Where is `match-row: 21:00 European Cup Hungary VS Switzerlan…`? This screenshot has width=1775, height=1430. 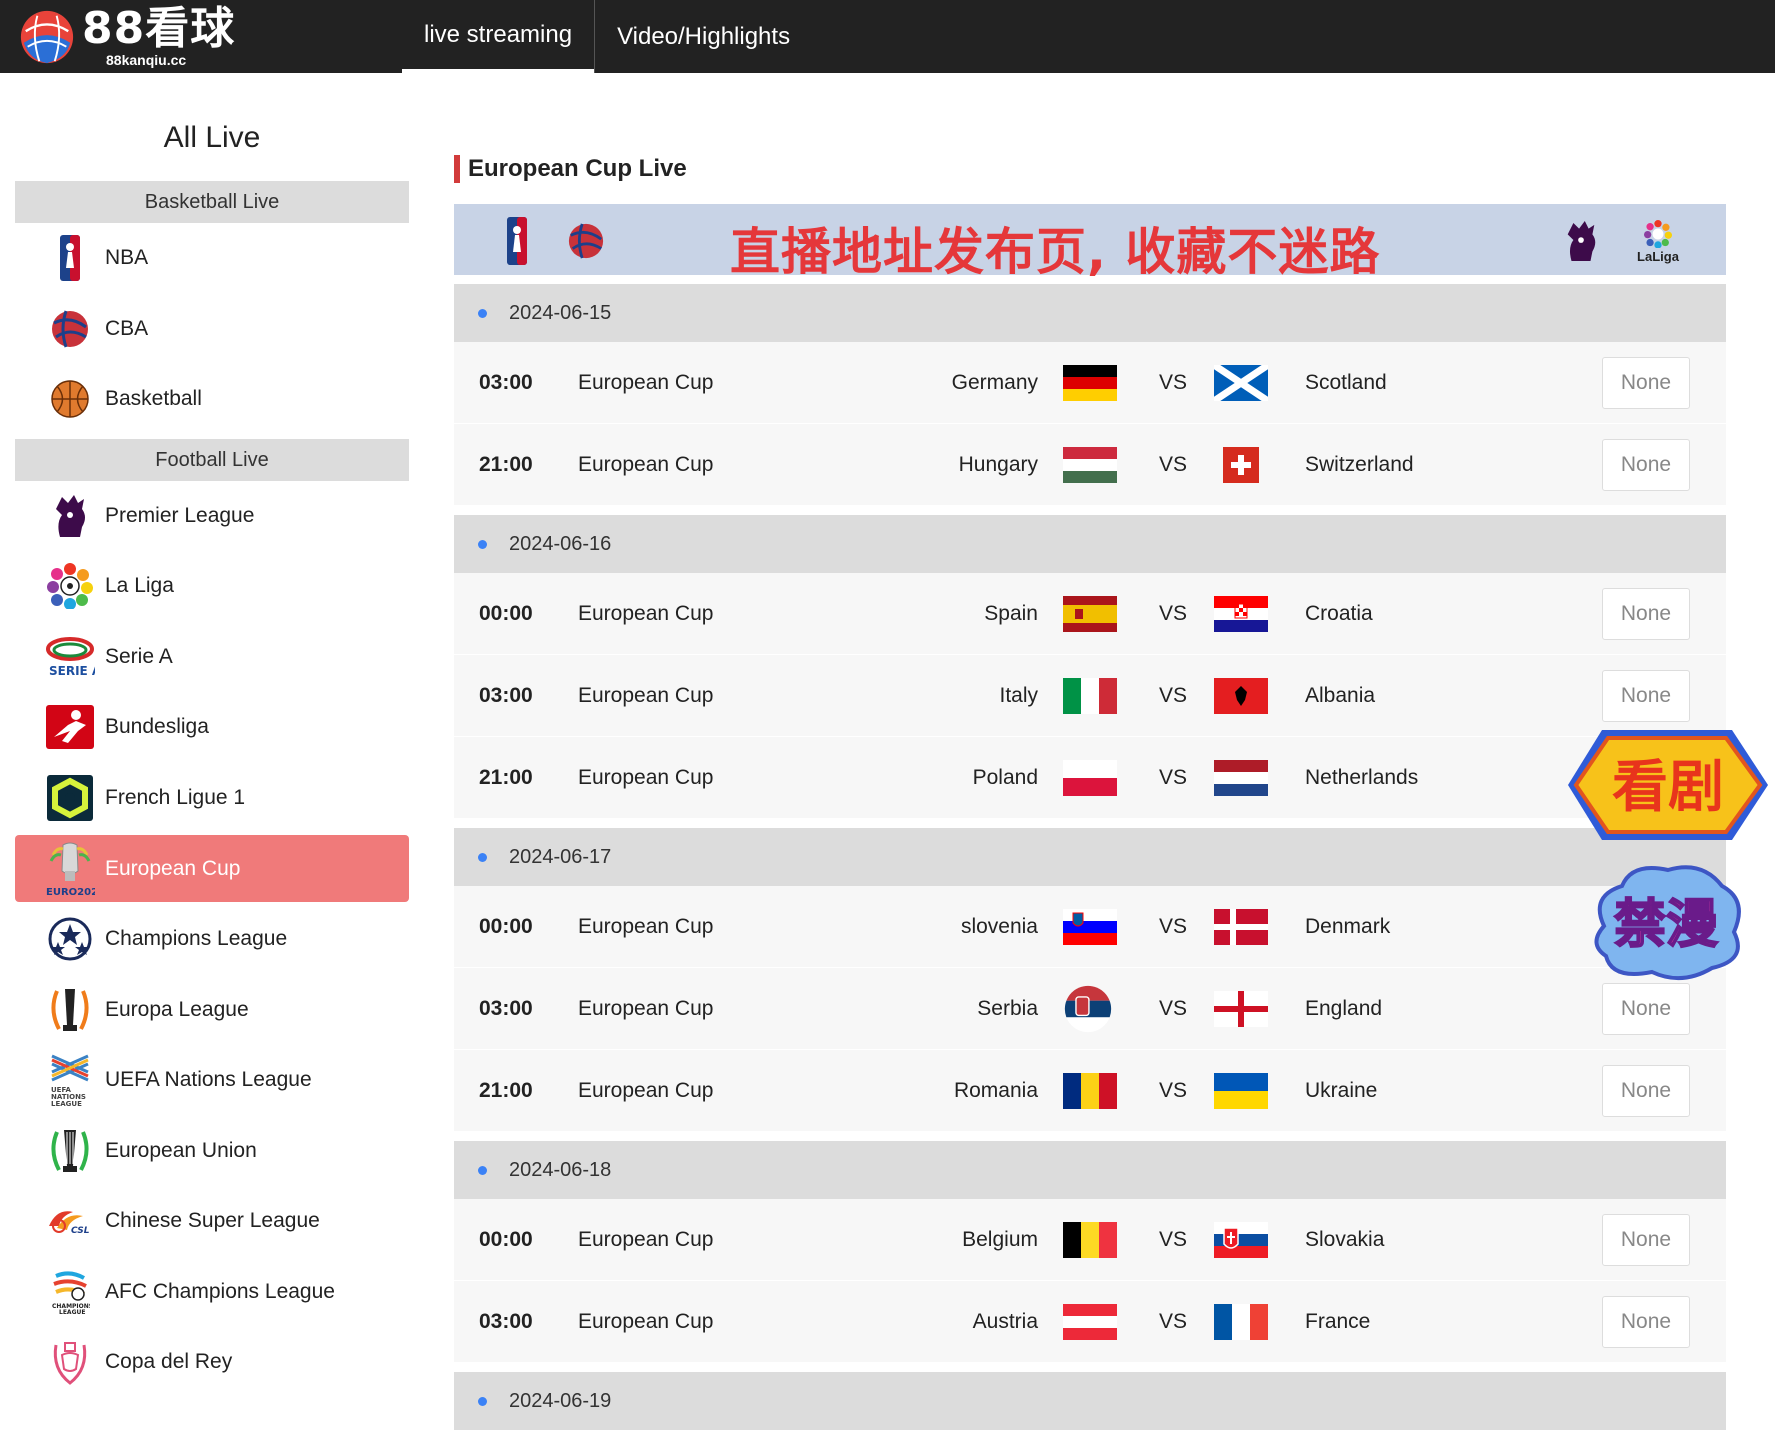 match-row: 21:00 European Cup Hungary VS Switzerlan… is located at coordinates (1090, 465).